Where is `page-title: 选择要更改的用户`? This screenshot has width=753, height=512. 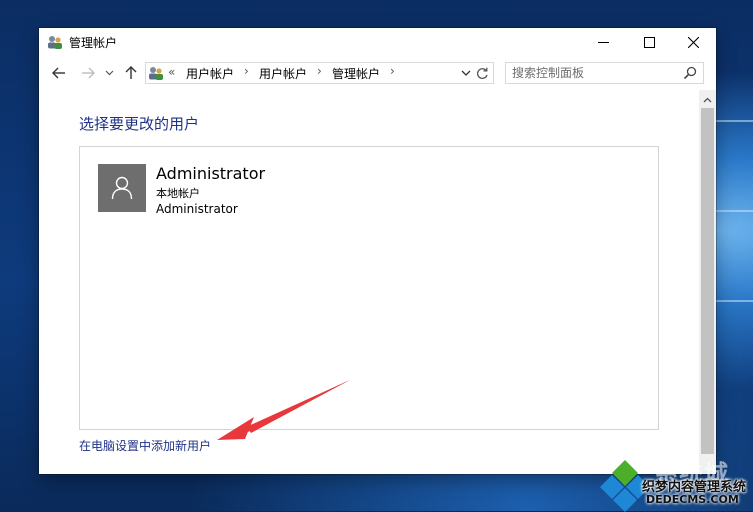 page-title: 选择要更改的用户 is located at coordinates (139, 124).